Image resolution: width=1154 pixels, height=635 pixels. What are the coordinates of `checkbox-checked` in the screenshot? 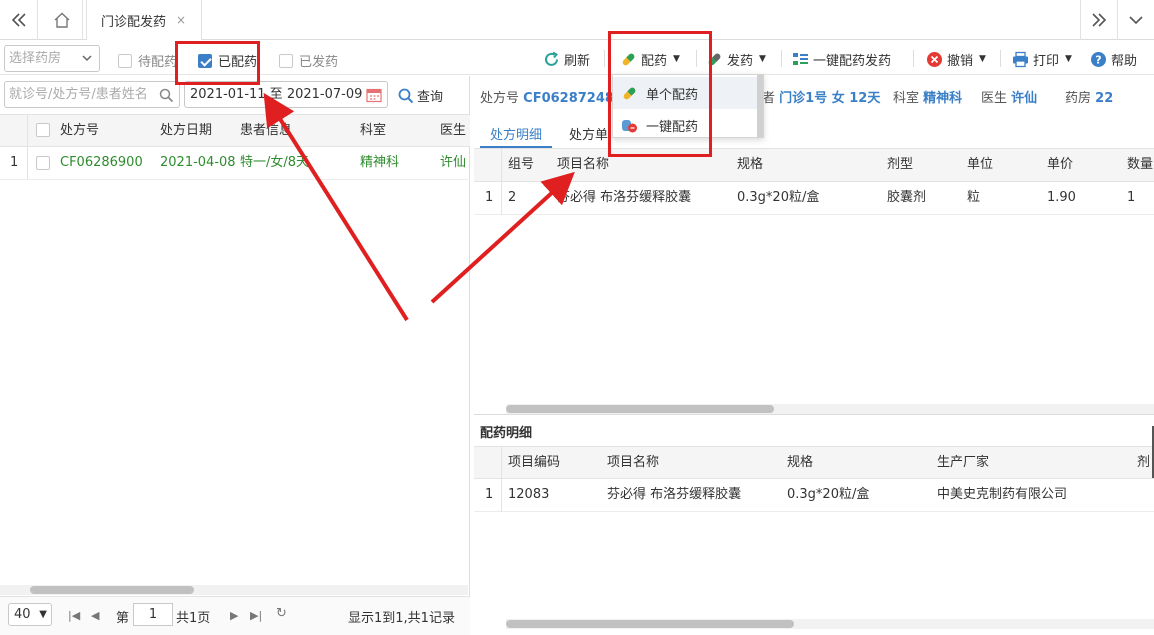 It's located at (205, 60).